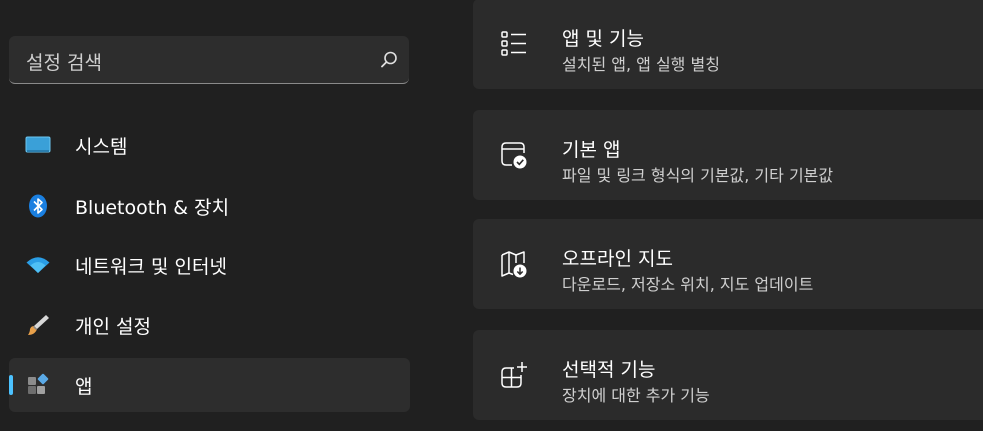 The height and width of the screenshot is (431, 983). Describe the element at coordinates (38, 325) in the screenshot. I see `brush-icon` at that location.